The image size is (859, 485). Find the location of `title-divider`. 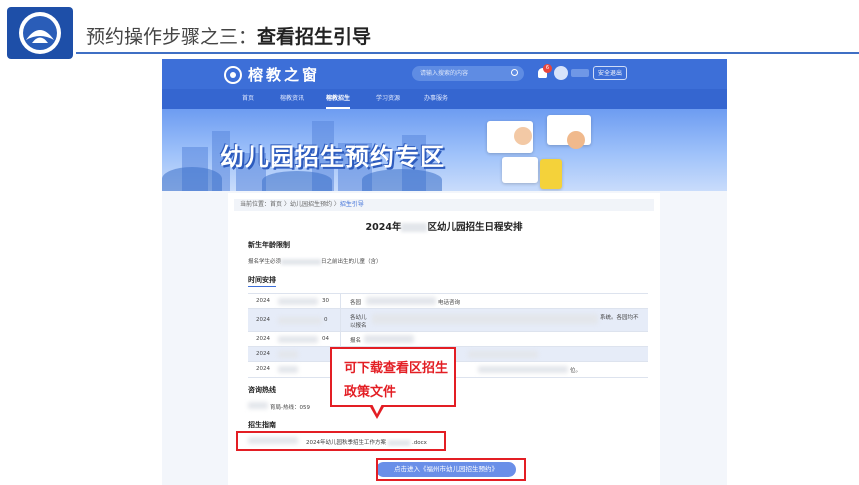

title-divider is located at coordinates (467, 53).